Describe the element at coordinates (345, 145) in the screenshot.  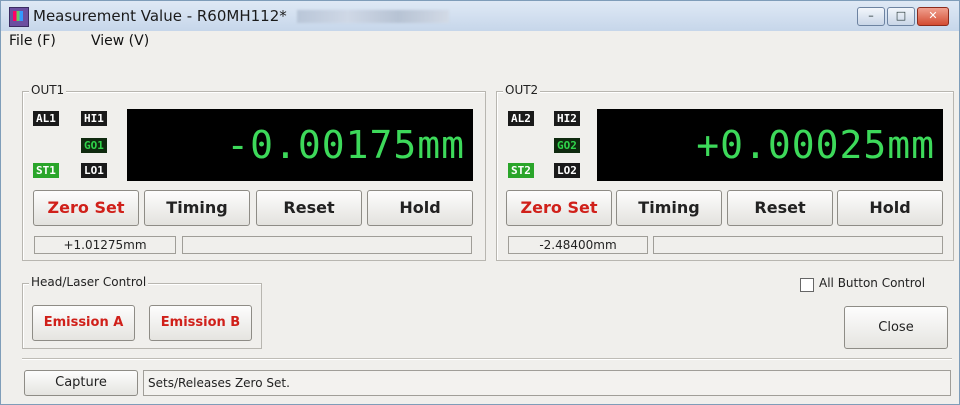
I see `out1-value: -0.00175mm` at that location.